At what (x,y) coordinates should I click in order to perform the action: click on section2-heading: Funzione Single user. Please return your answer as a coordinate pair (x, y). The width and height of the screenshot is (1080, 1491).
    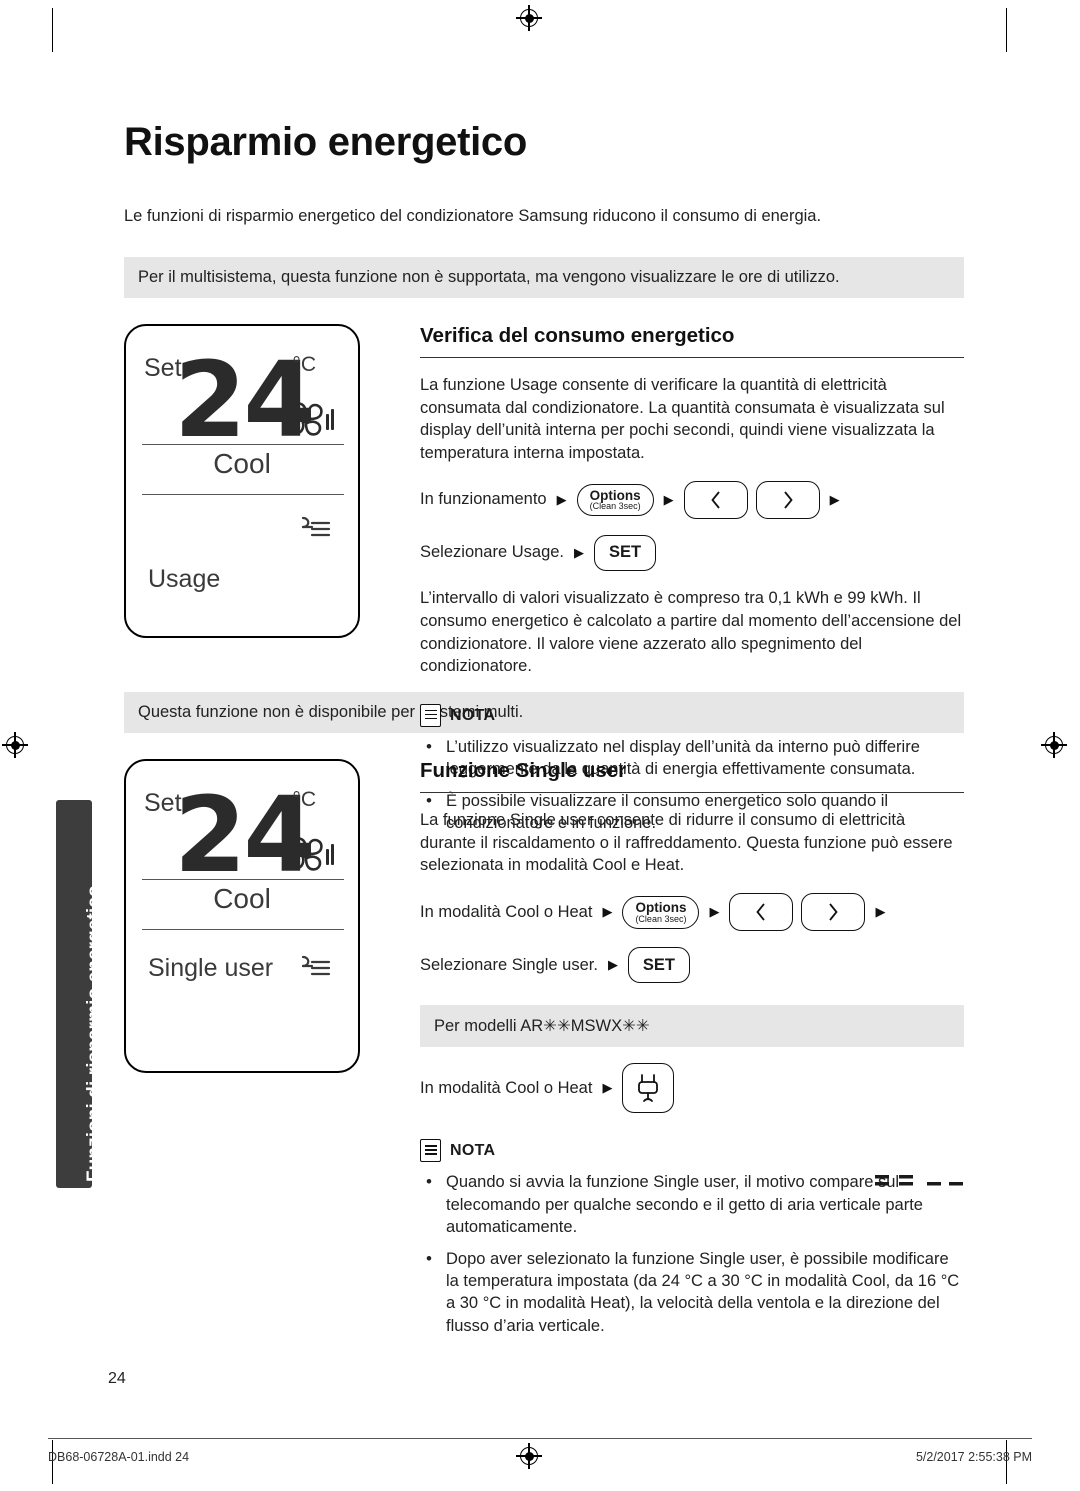
    Looking at the image, I should click on (692, 776).